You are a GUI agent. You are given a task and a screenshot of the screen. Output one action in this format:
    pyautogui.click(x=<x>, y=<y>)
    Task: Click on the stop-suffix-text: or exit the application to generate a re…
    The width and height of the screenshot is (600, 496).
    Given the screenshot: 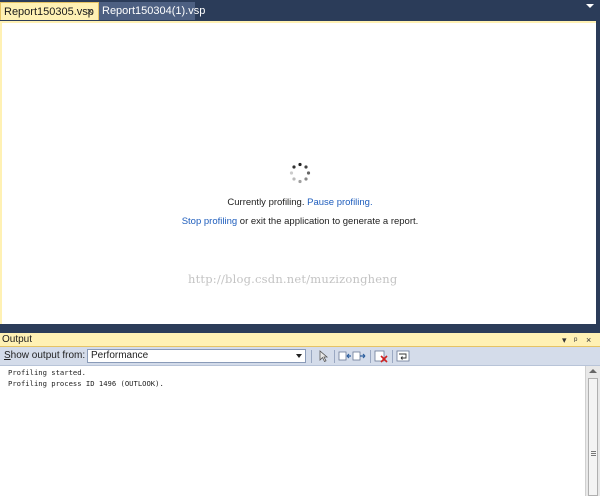 What is the action you would take?
    pyautogui.click(x=329, y=221)
    